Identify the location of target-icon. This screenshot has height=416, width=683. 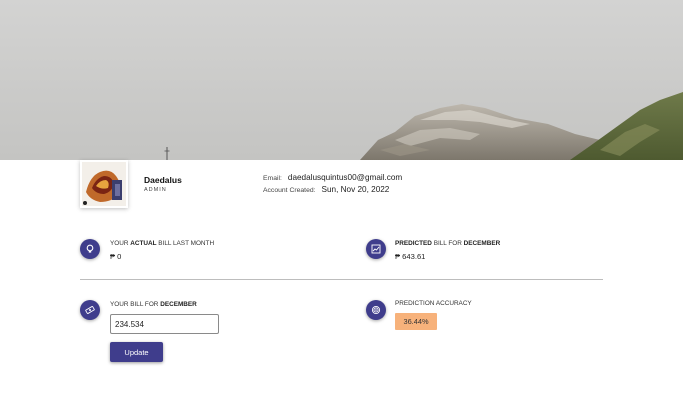
(376, 310).